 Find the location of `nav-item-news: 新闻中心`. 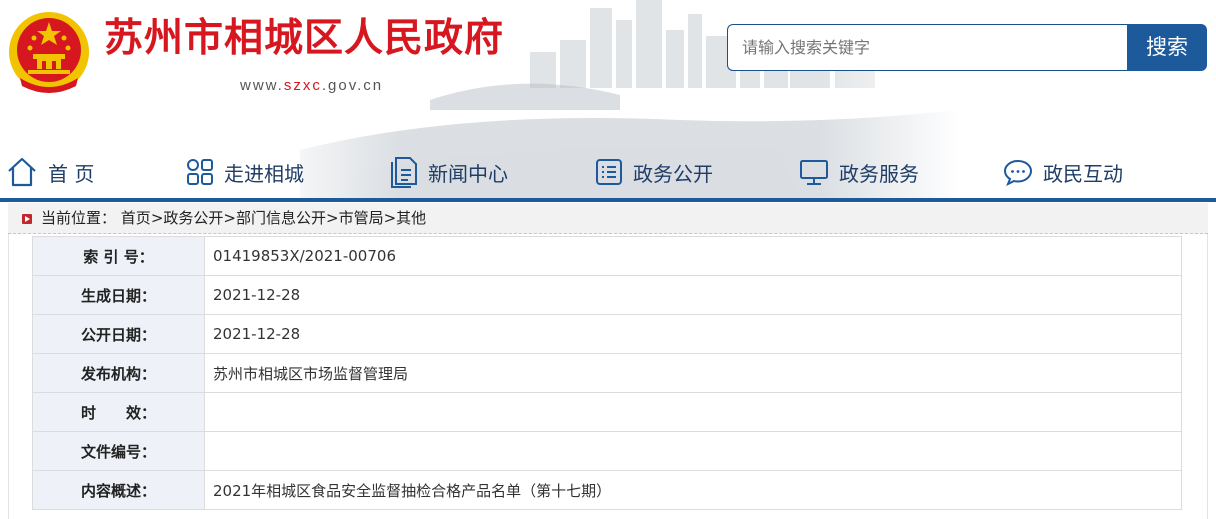

nav-item-news: 新闻中心 is located at coordinates (449, 172).